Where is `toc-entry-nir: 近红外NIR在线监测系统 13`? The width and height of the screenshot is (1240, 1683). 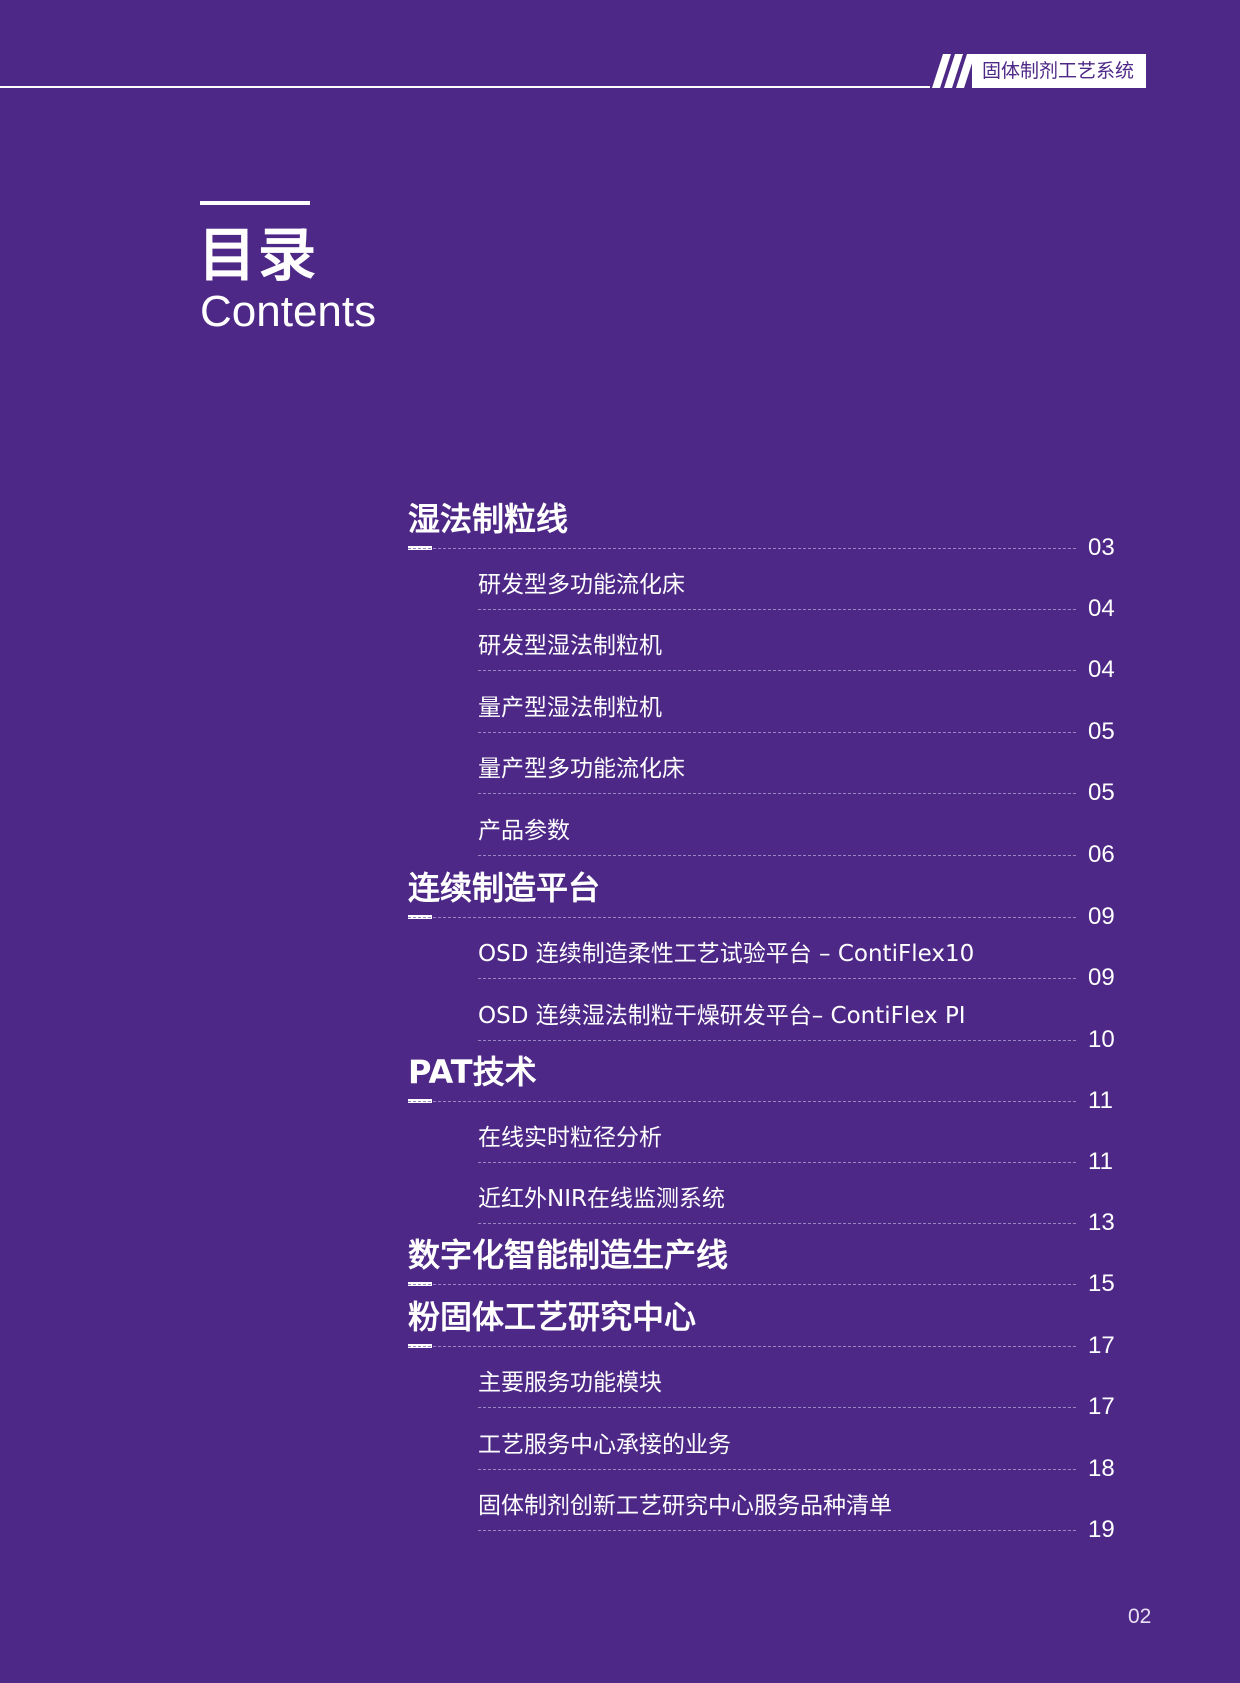
toc-entry-nir: 近红外NIR在线监测系统 13 is located at coordinates (620, 1211).